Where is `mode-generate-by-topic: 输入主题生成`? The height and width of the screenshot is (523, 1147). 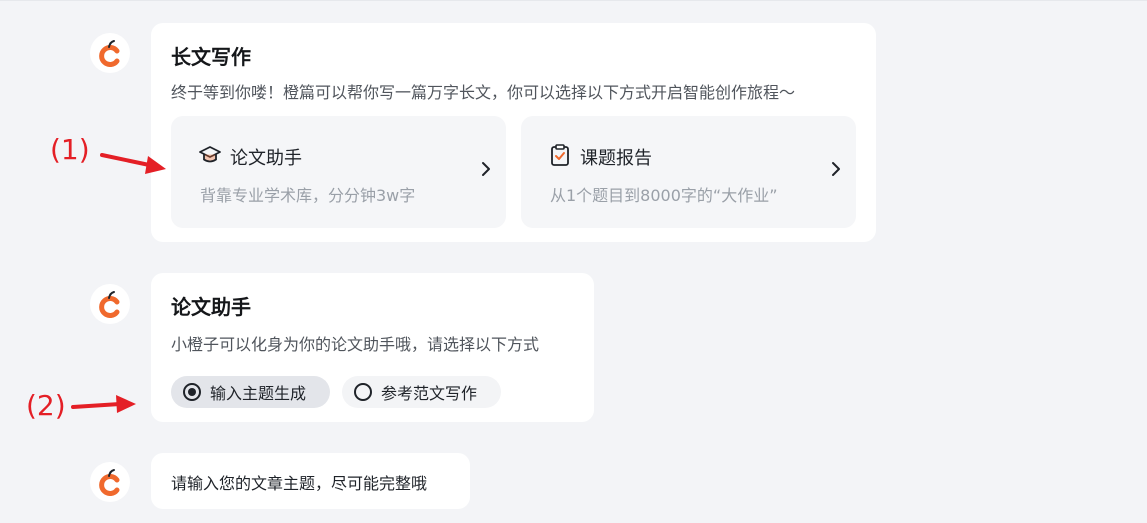 mode-generate-by-topic: 输入主题生成 is located at coordinates (250, 392).